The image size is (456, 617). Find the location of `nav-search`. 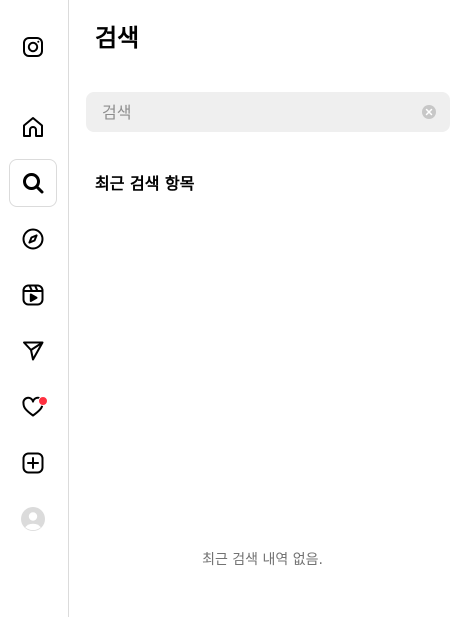

nav-search is located at coordinates (33, 183).